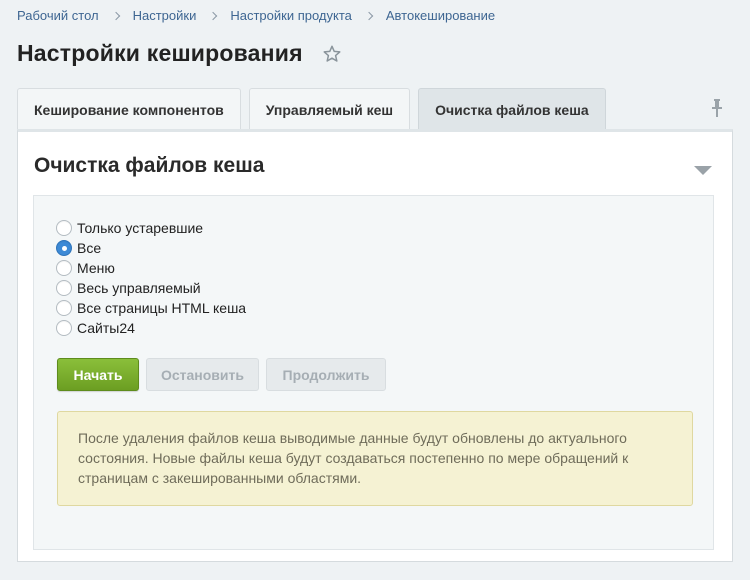  What do you see at coordinates (160, 53) in the screenshot?
I see `page-title: Настройки кеширования` at bounding box center [160, 53].